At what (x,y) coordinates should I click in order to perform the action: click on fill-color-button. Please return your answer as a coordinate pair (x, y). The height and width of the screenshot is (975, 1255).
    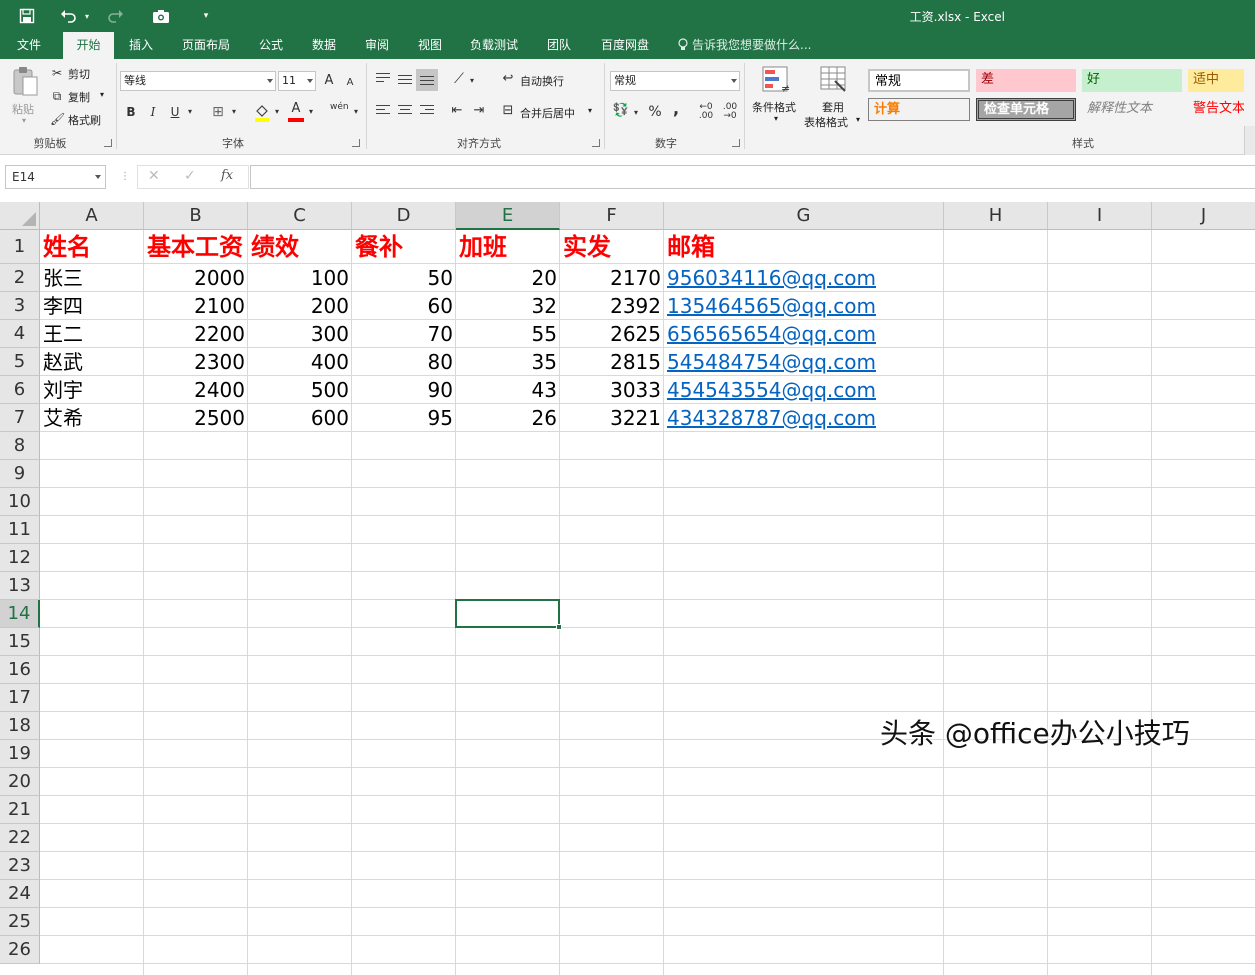
    Looking at the image, I should click on (263, 113).